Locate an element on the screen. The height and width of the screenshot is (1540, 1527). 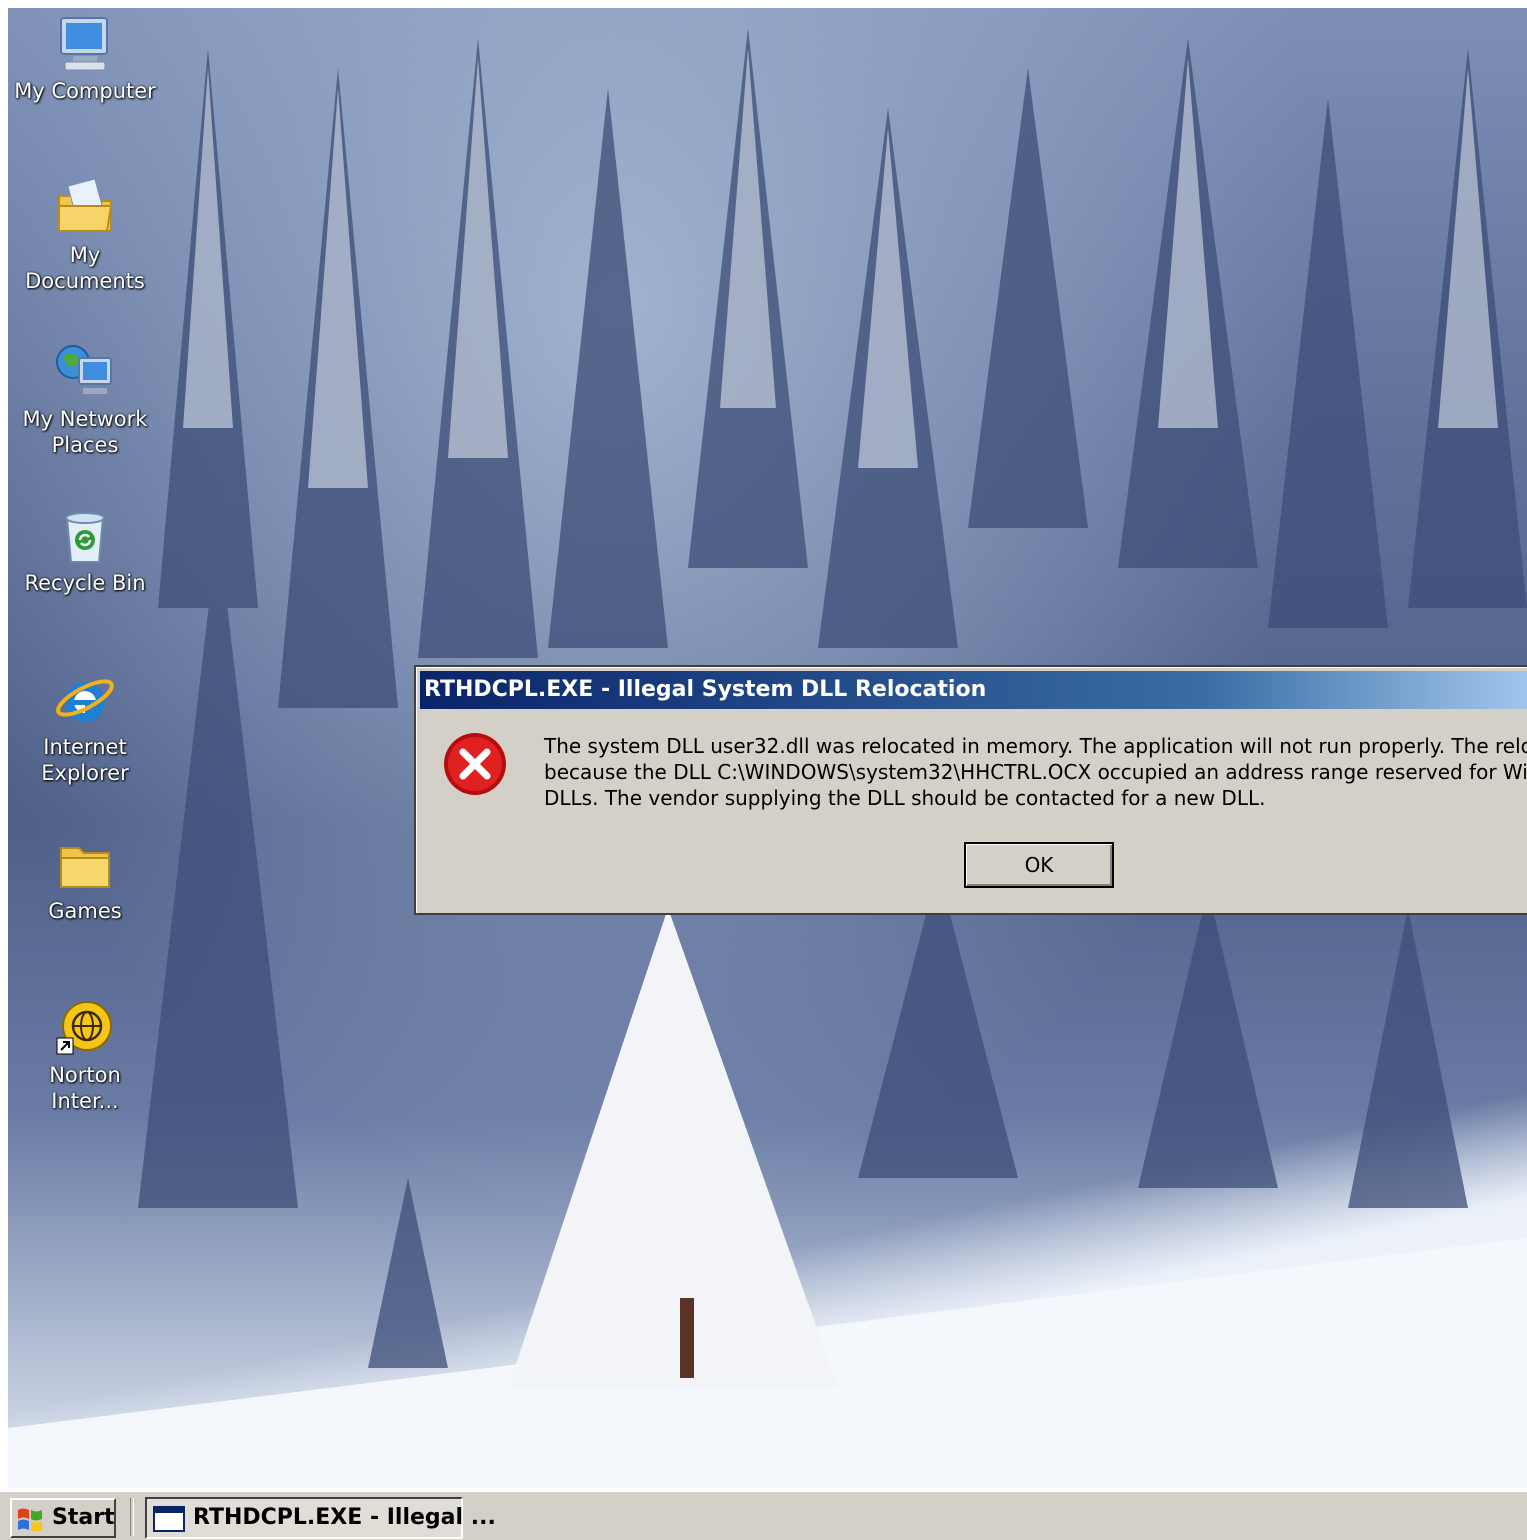
start-button: Start is located at coordinates (63, 1518).